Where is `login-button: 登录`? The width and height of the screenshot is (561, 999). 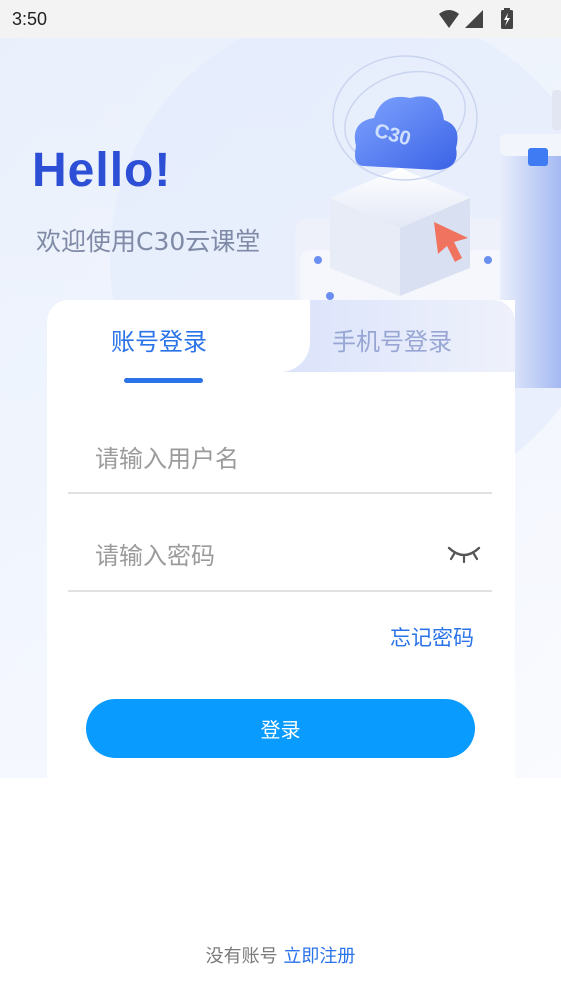 login-button: 登录 is located at coordinates (280, 728).